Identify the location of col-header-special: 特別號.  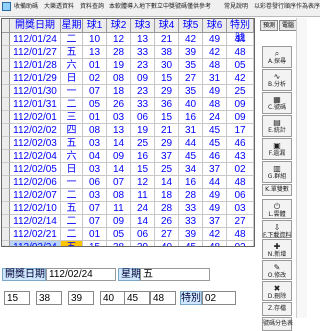
(240, 31).